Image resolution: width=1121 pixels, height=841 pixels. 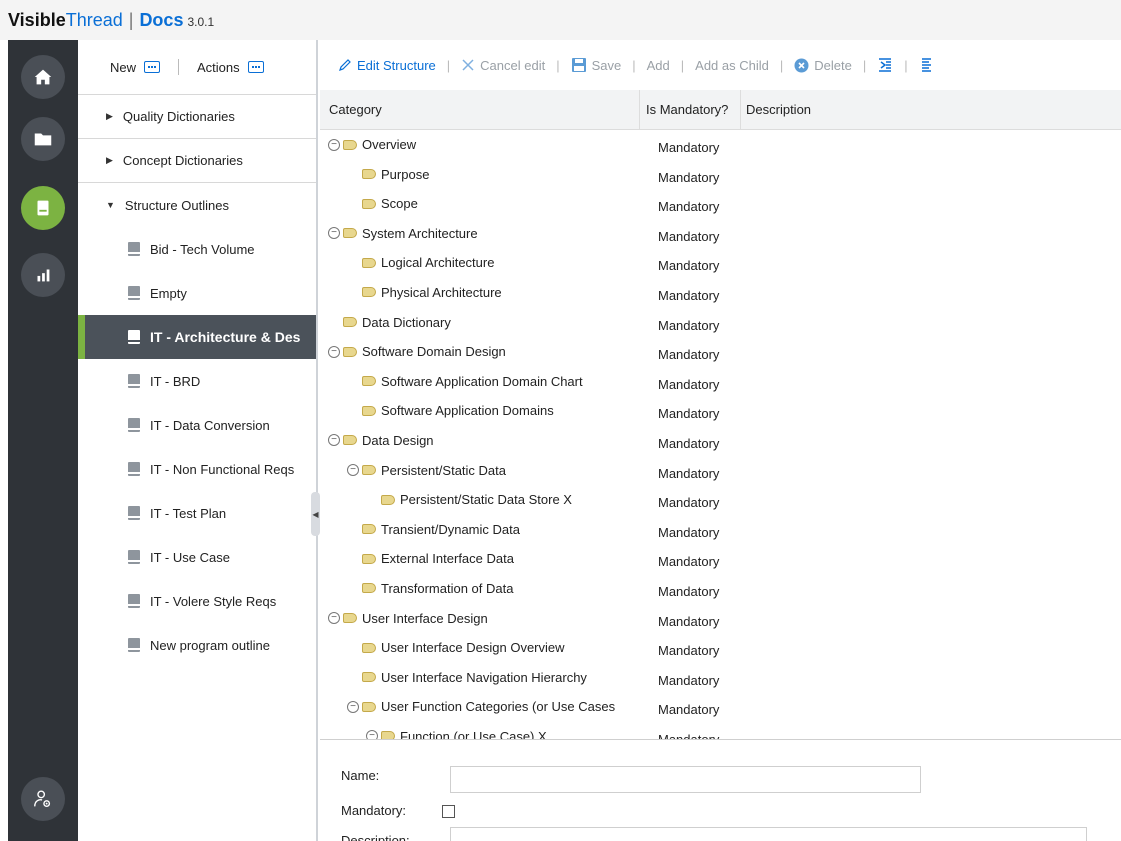 I want to click on category-label: Software Application Domains, so click(x=467, y=411).